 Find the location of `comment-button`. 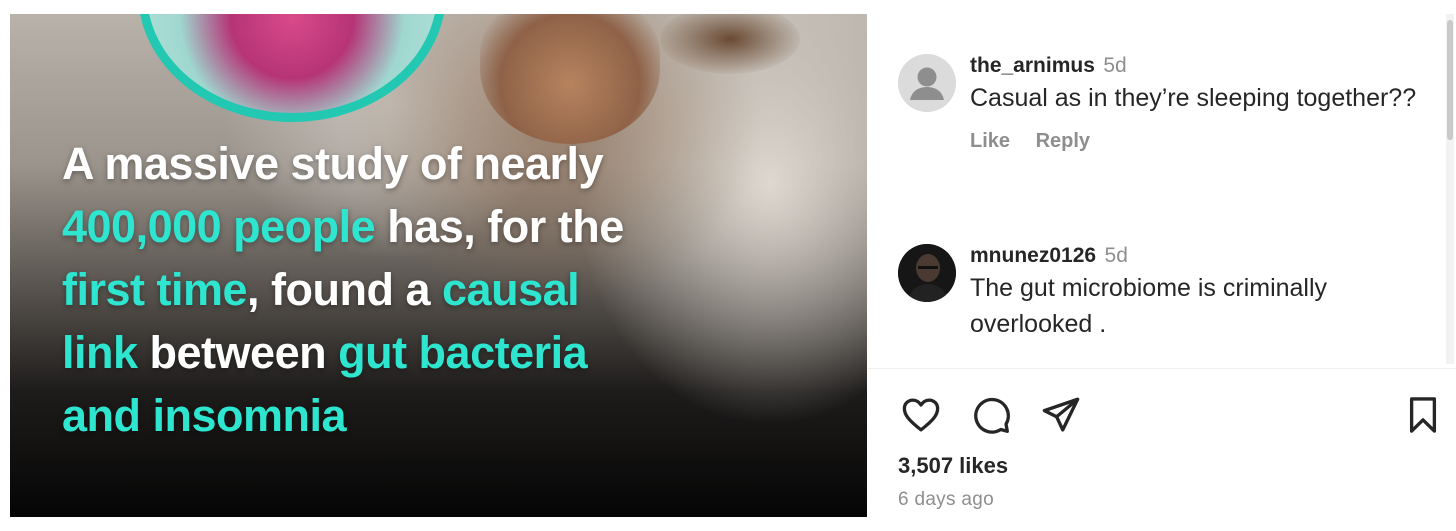

comment-button is located at coordinates (991, 415).